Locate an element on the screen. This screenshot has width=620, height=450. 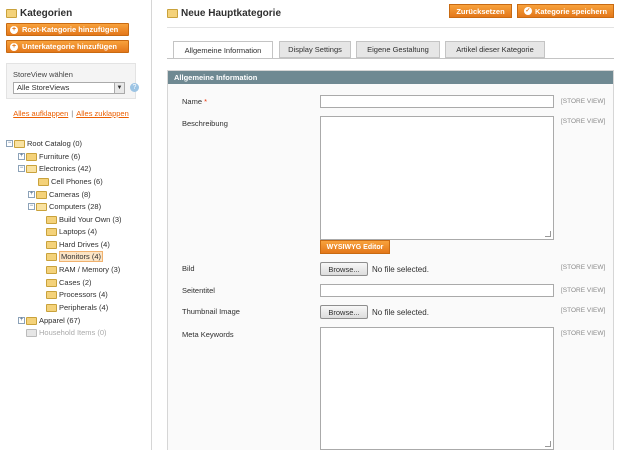
tree-node-label: Furniture (6) is located at coordinates (60, 156).